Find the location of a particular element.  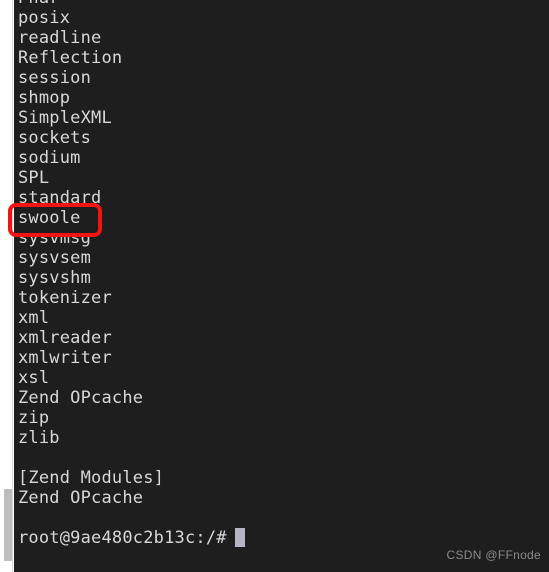

terminal-line: session is located at coordinates (55, 78).